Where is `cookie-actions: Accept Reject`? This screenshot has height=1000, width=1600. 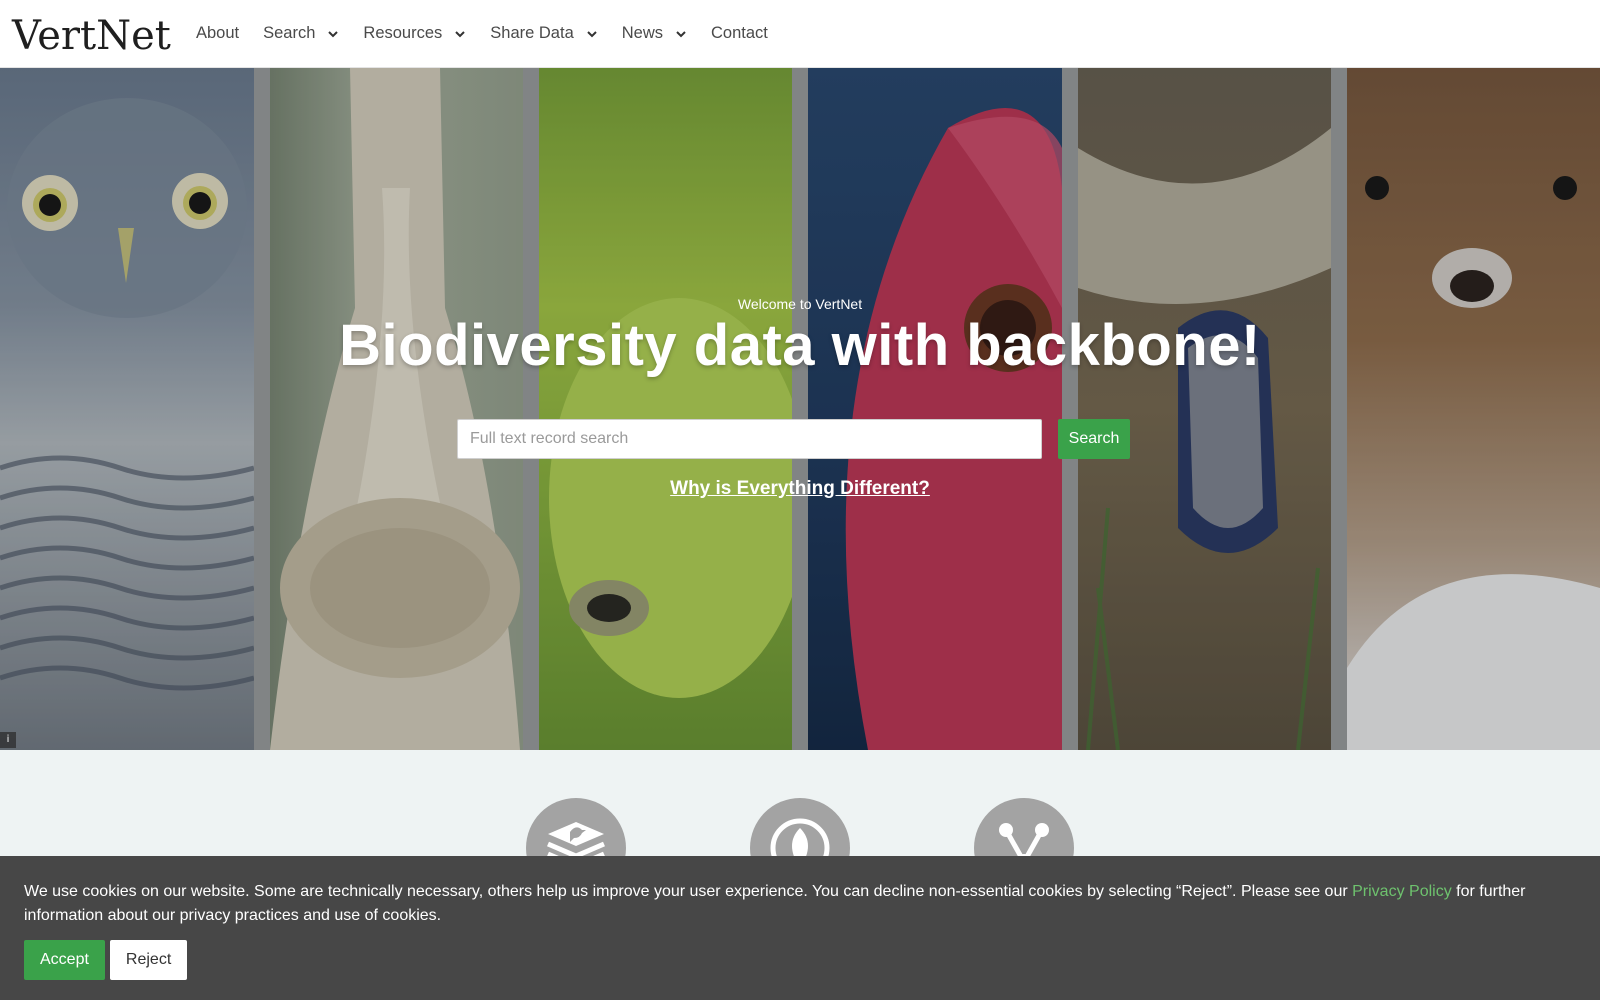
cookie-actions: Accept Reject is located at coordinates (800, 960).